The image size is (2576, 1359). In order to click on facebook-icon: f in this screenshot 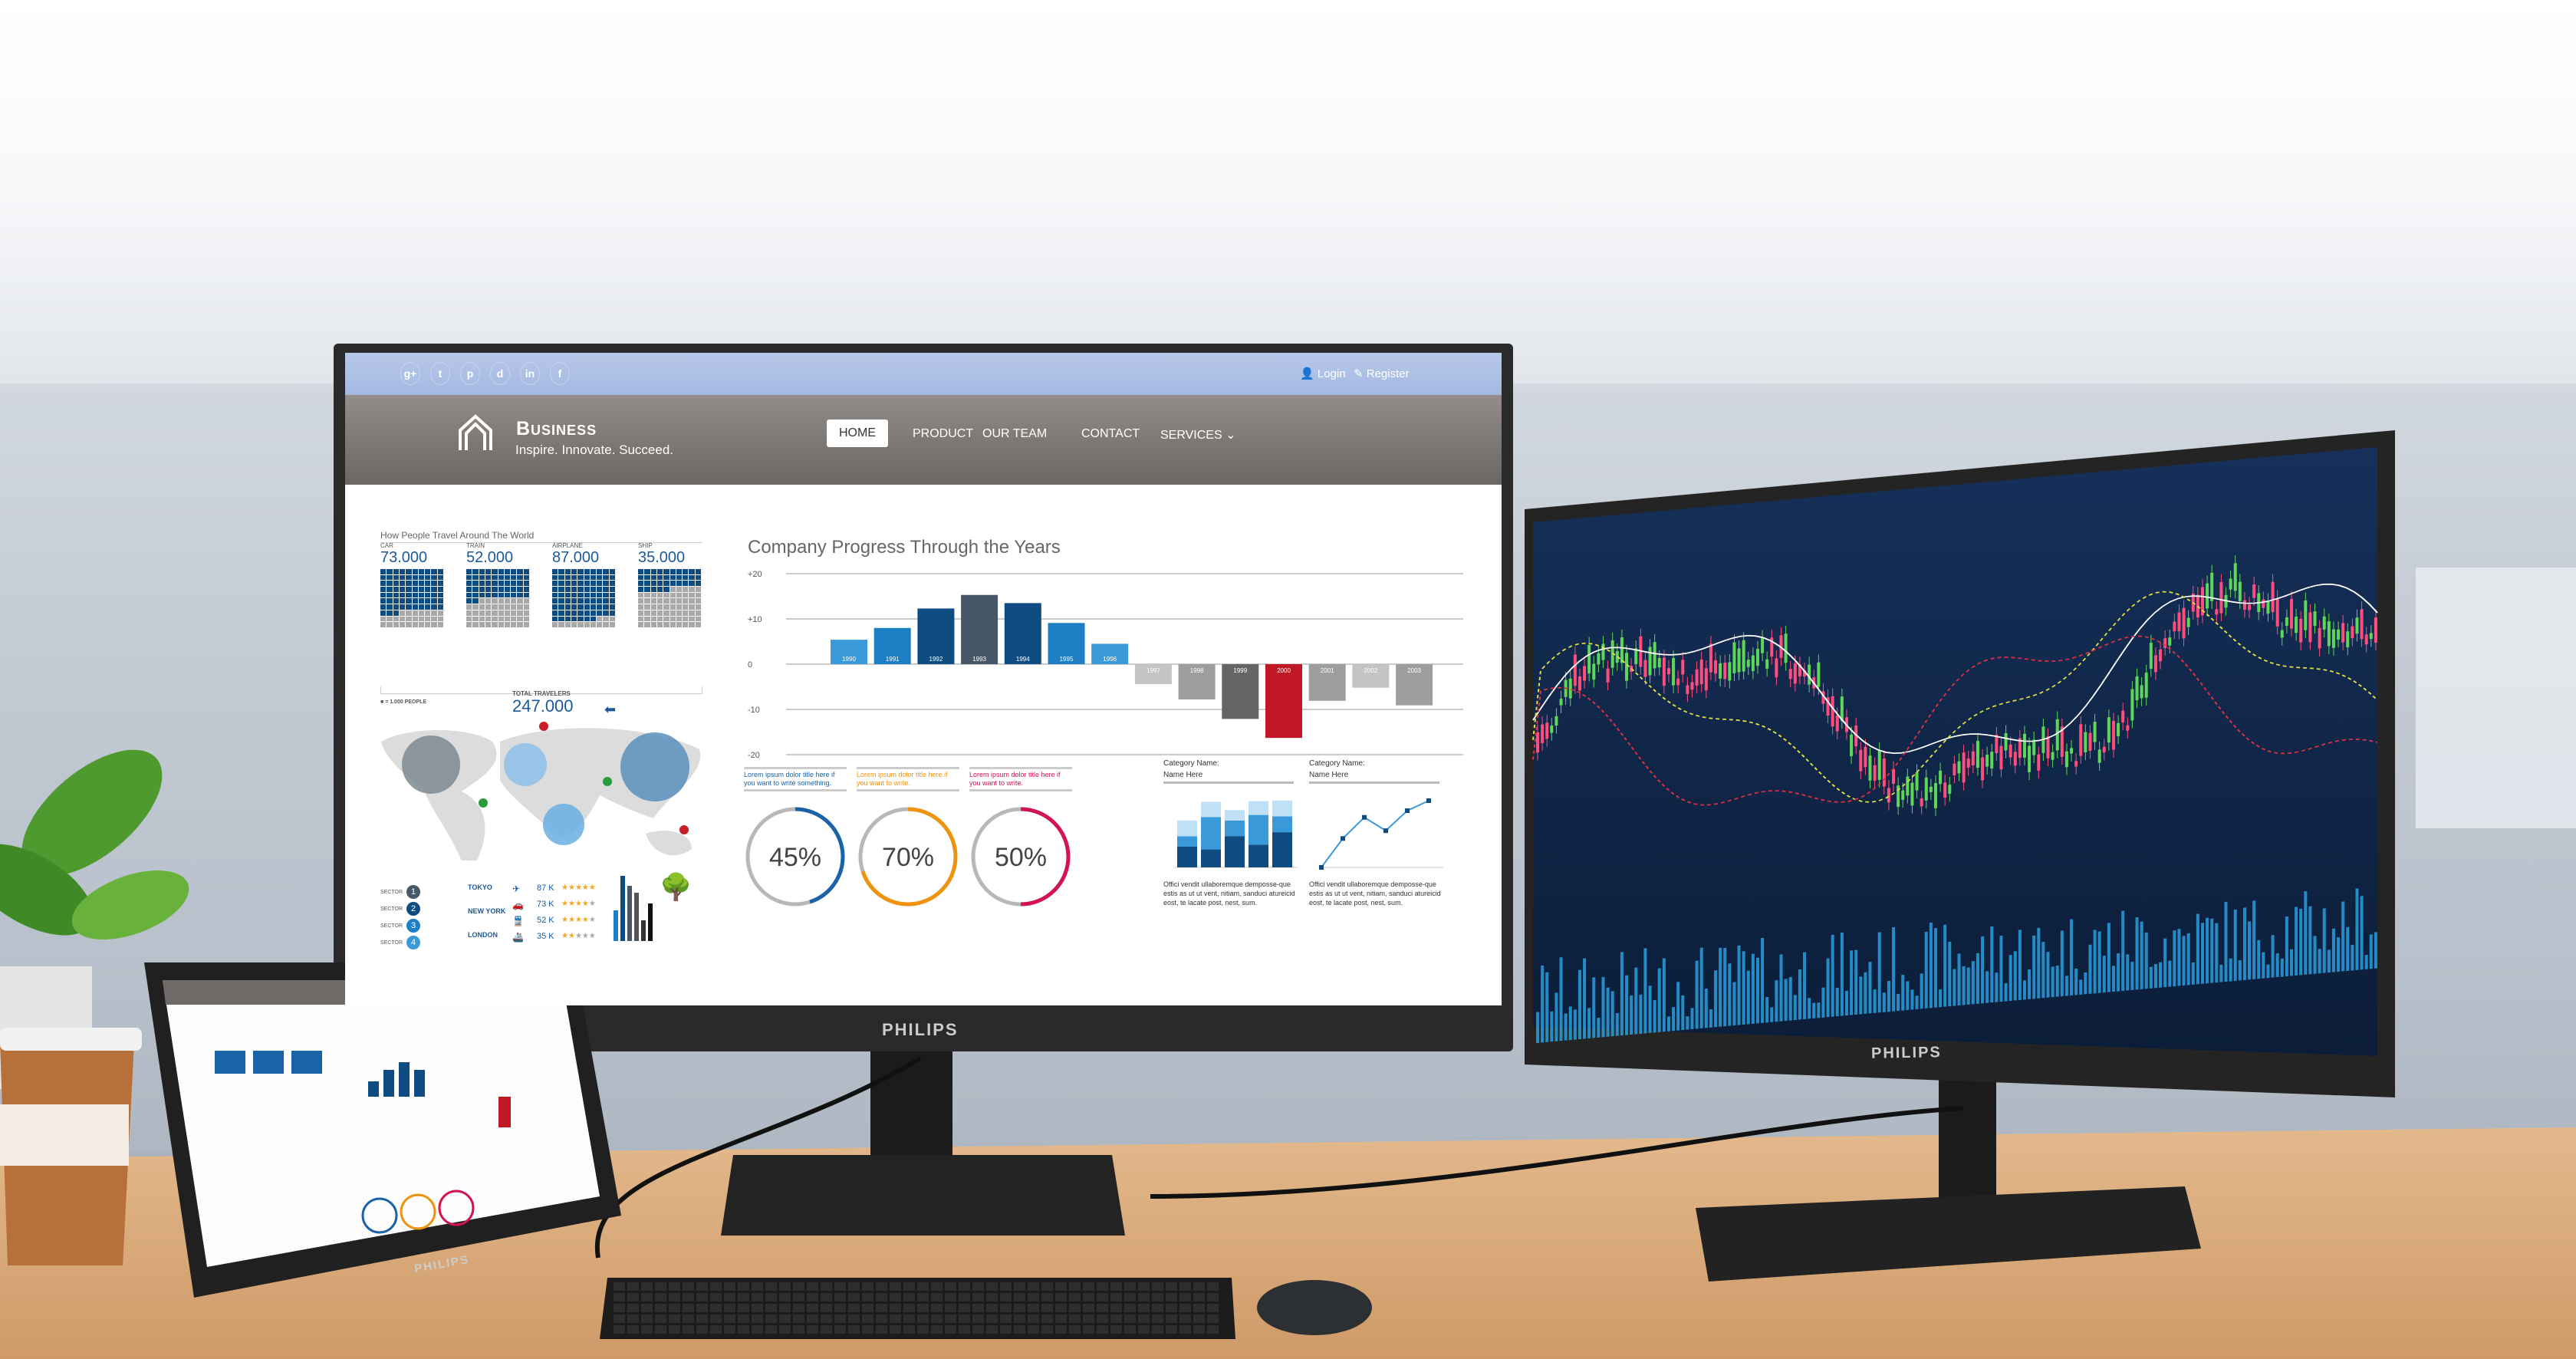, I will do `click(560, 373)`.